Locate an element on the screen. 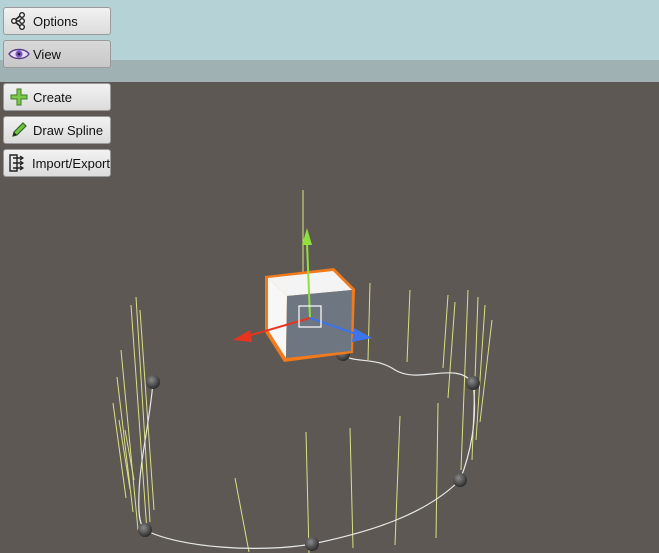 The height and width of the screenshot is (553, 659). view-label: View is located at coordinates (47, 54).